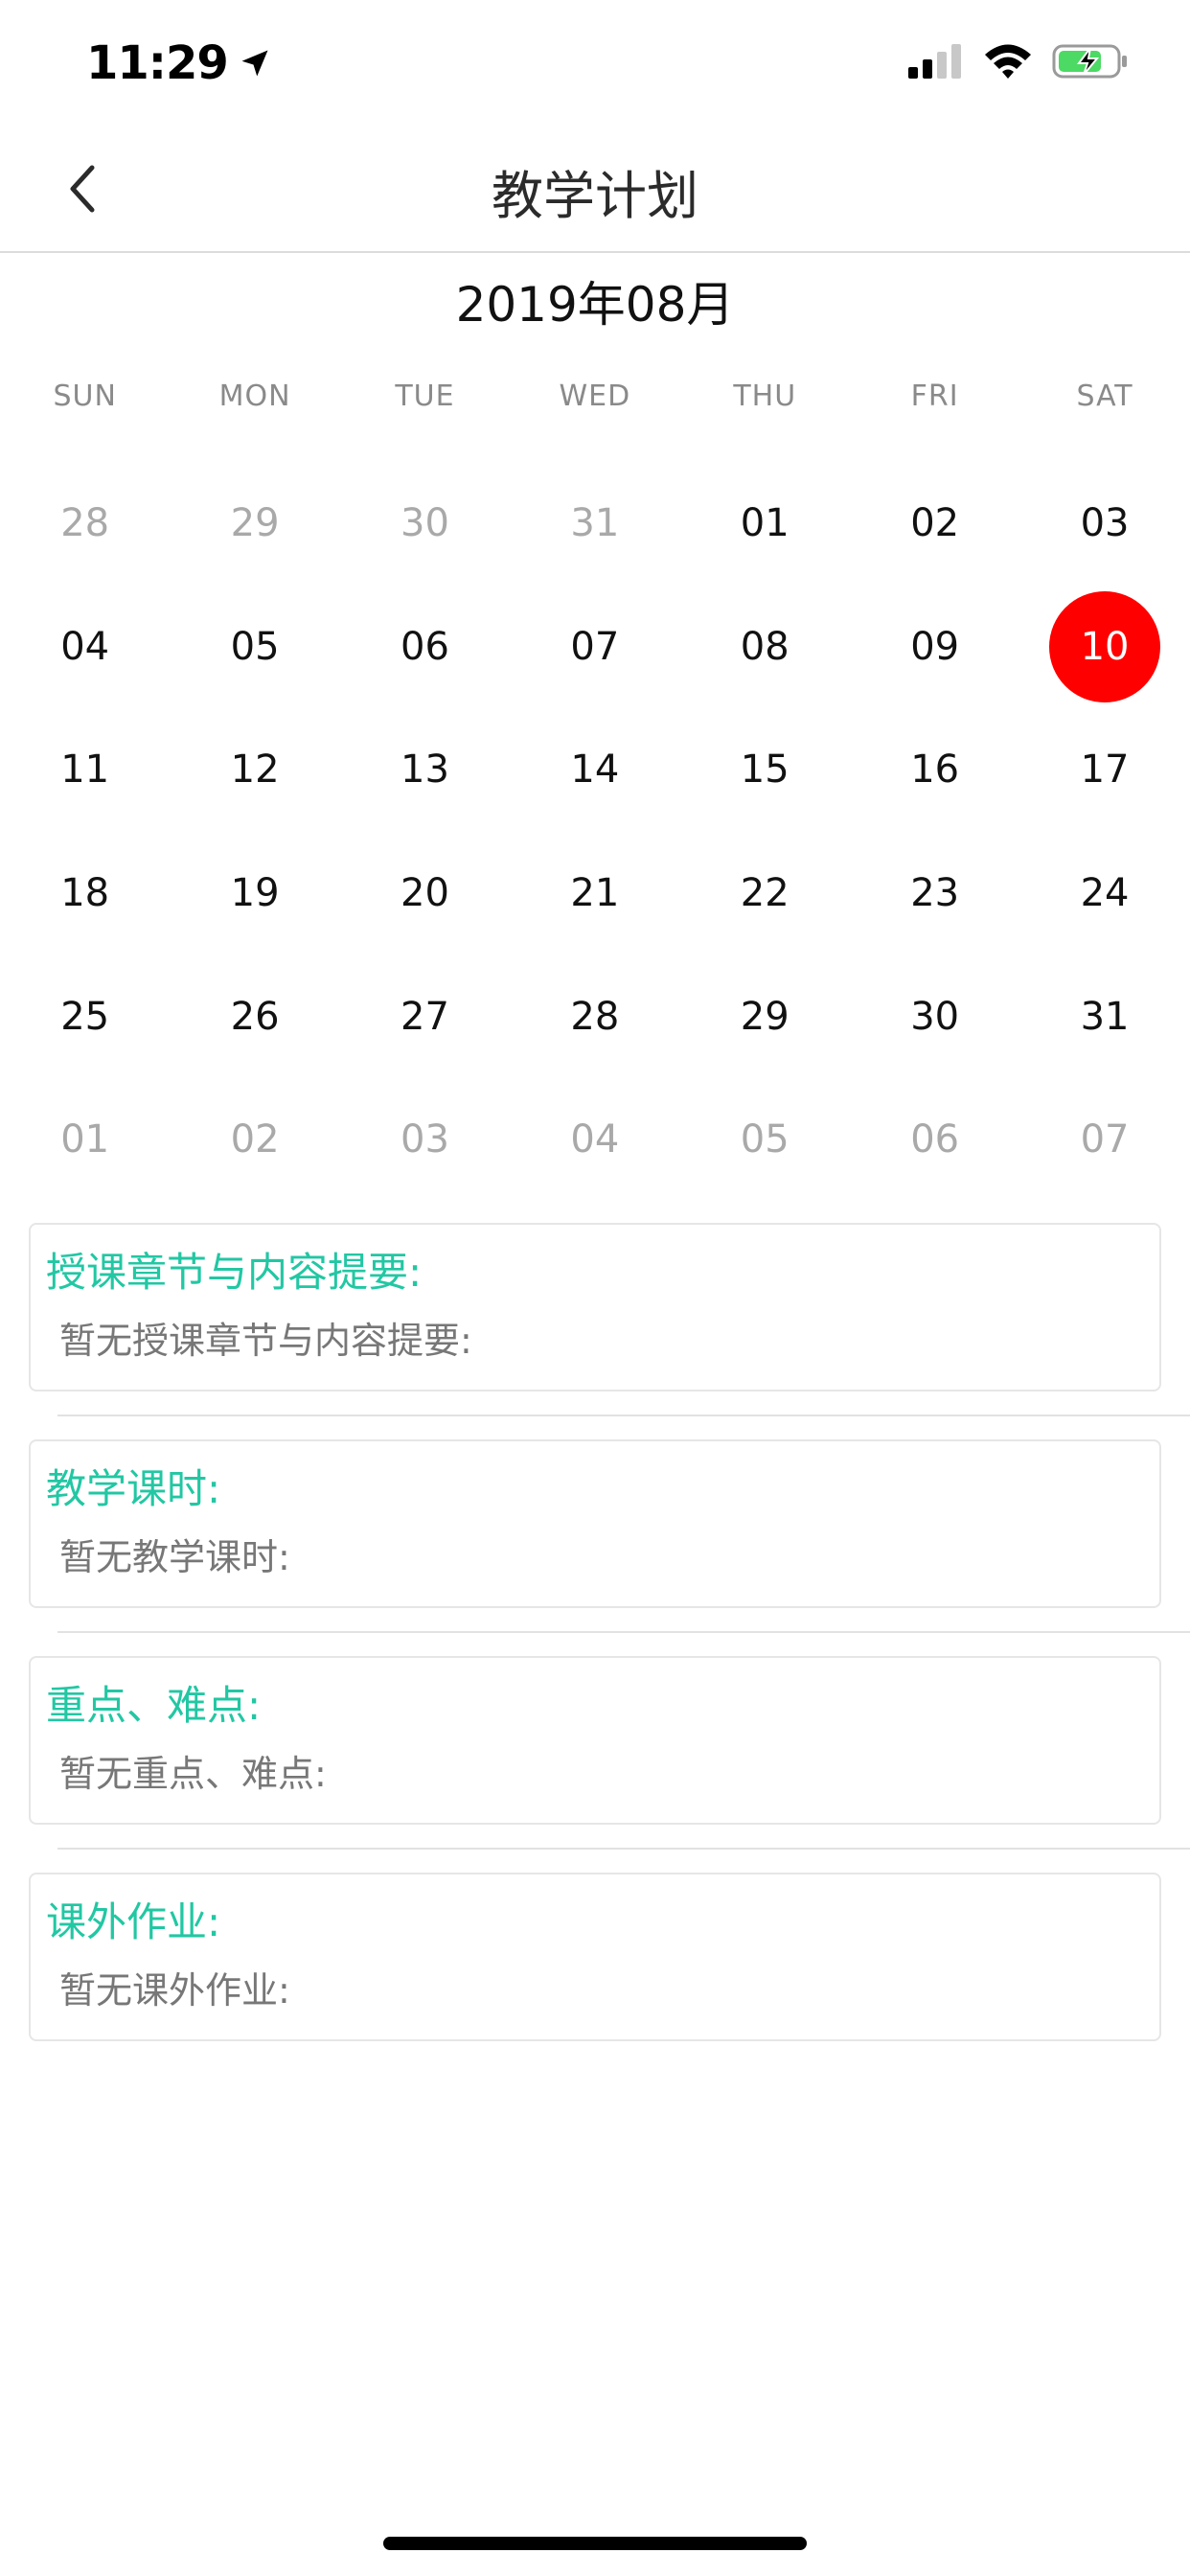  I want to click on weekday-label: SUN, so click(85, 397).